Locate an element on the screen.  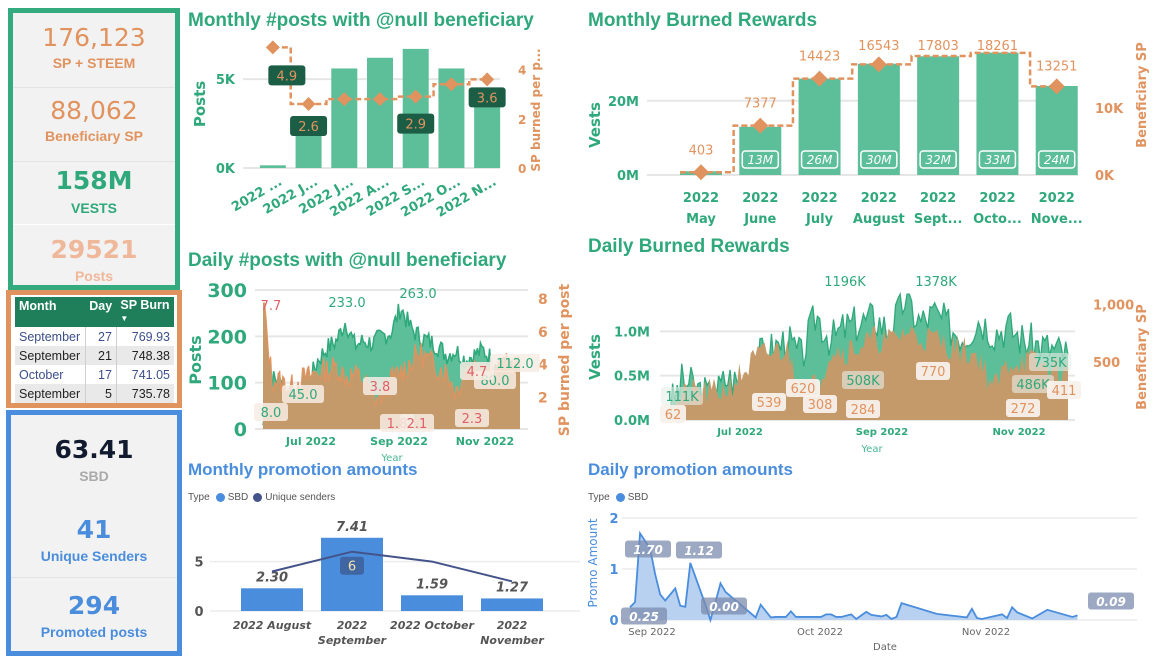
y2-axis-title: Beneficiary SP is located at coordinates (1142, 357).